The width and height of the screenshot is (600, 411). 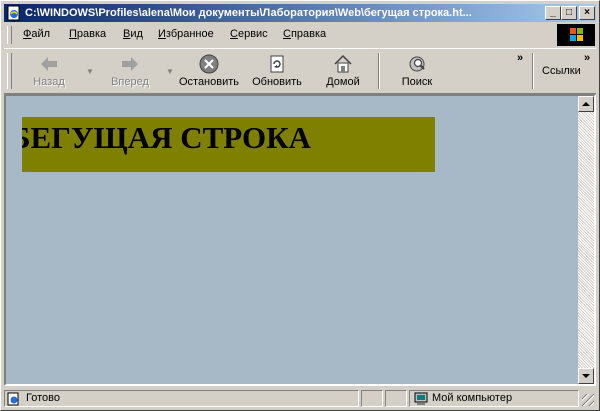 I want to click on links-button: Ссылки, so click(x=561, y=71).